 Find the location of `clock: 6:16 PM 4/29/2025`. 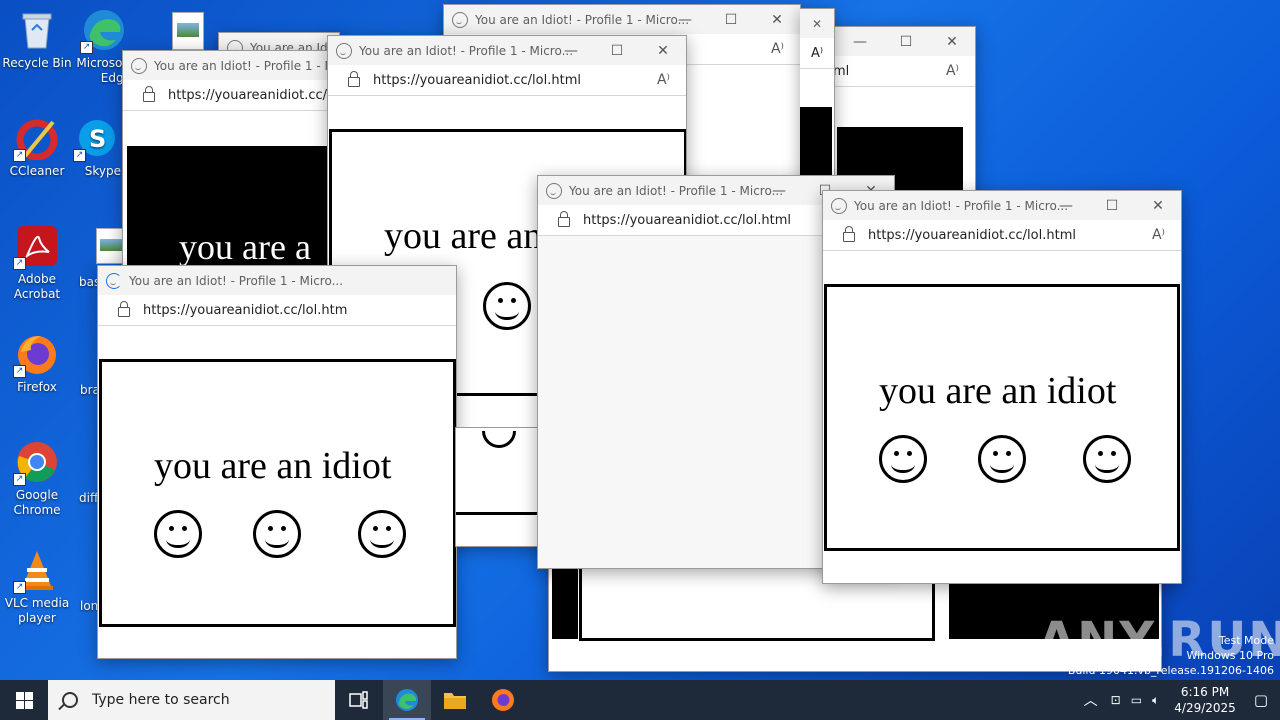

clock: 6:16 PM 4/29/2025 is located at coordinates (1205, 700).